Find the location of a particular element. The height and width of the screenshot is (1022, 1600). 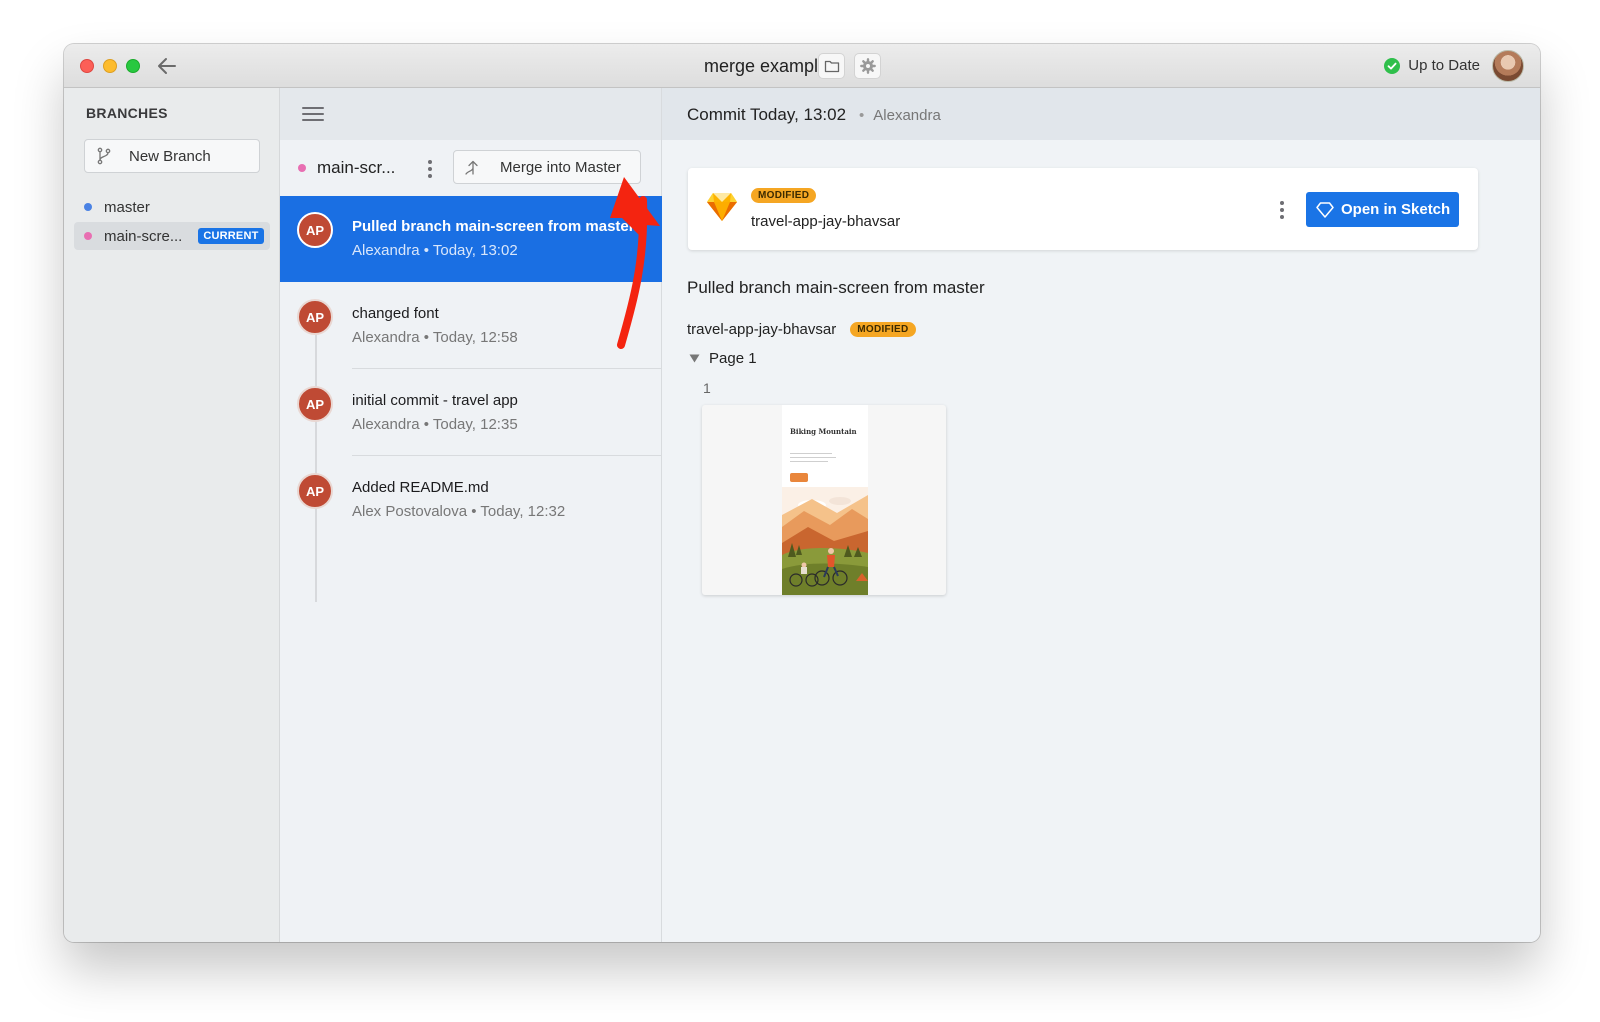

new-branch-button: New Branch is located at coordinates (172, 156).